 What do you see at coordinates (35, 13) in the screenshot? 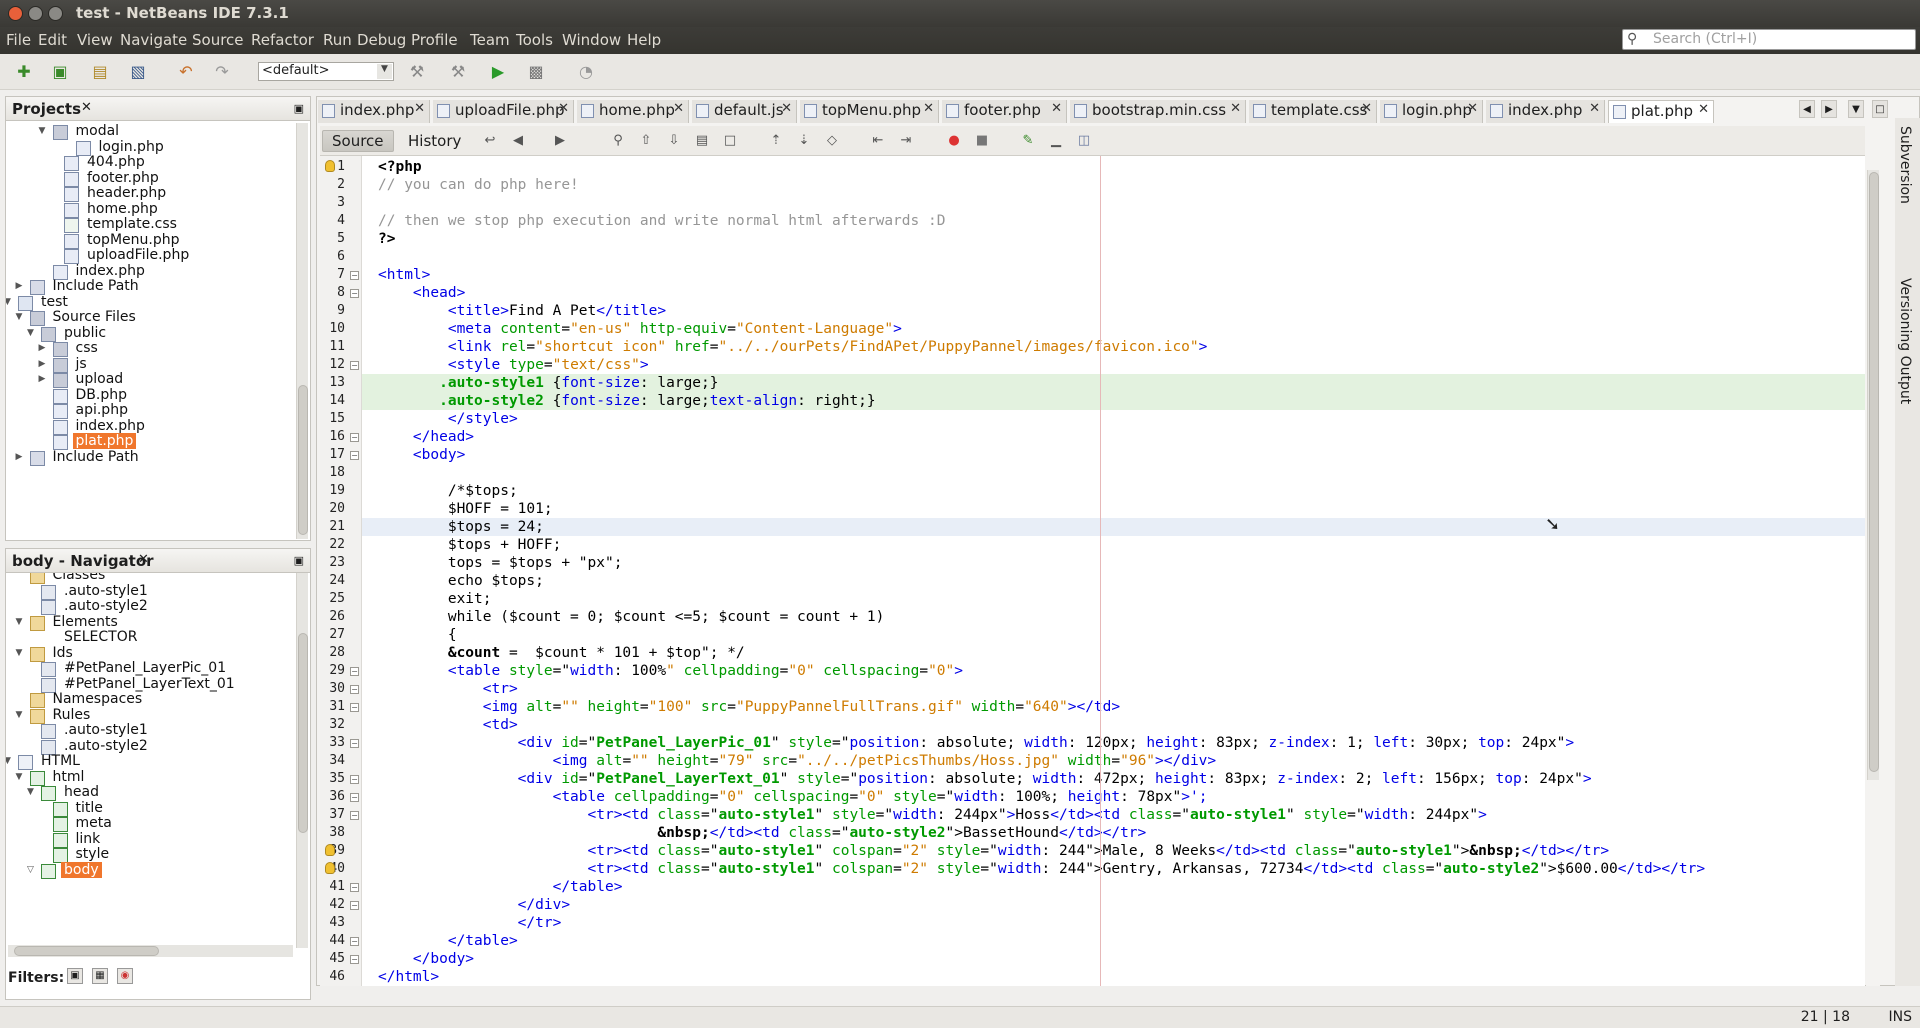
I see `window-minimize-button` at bounding box center [35, 13].